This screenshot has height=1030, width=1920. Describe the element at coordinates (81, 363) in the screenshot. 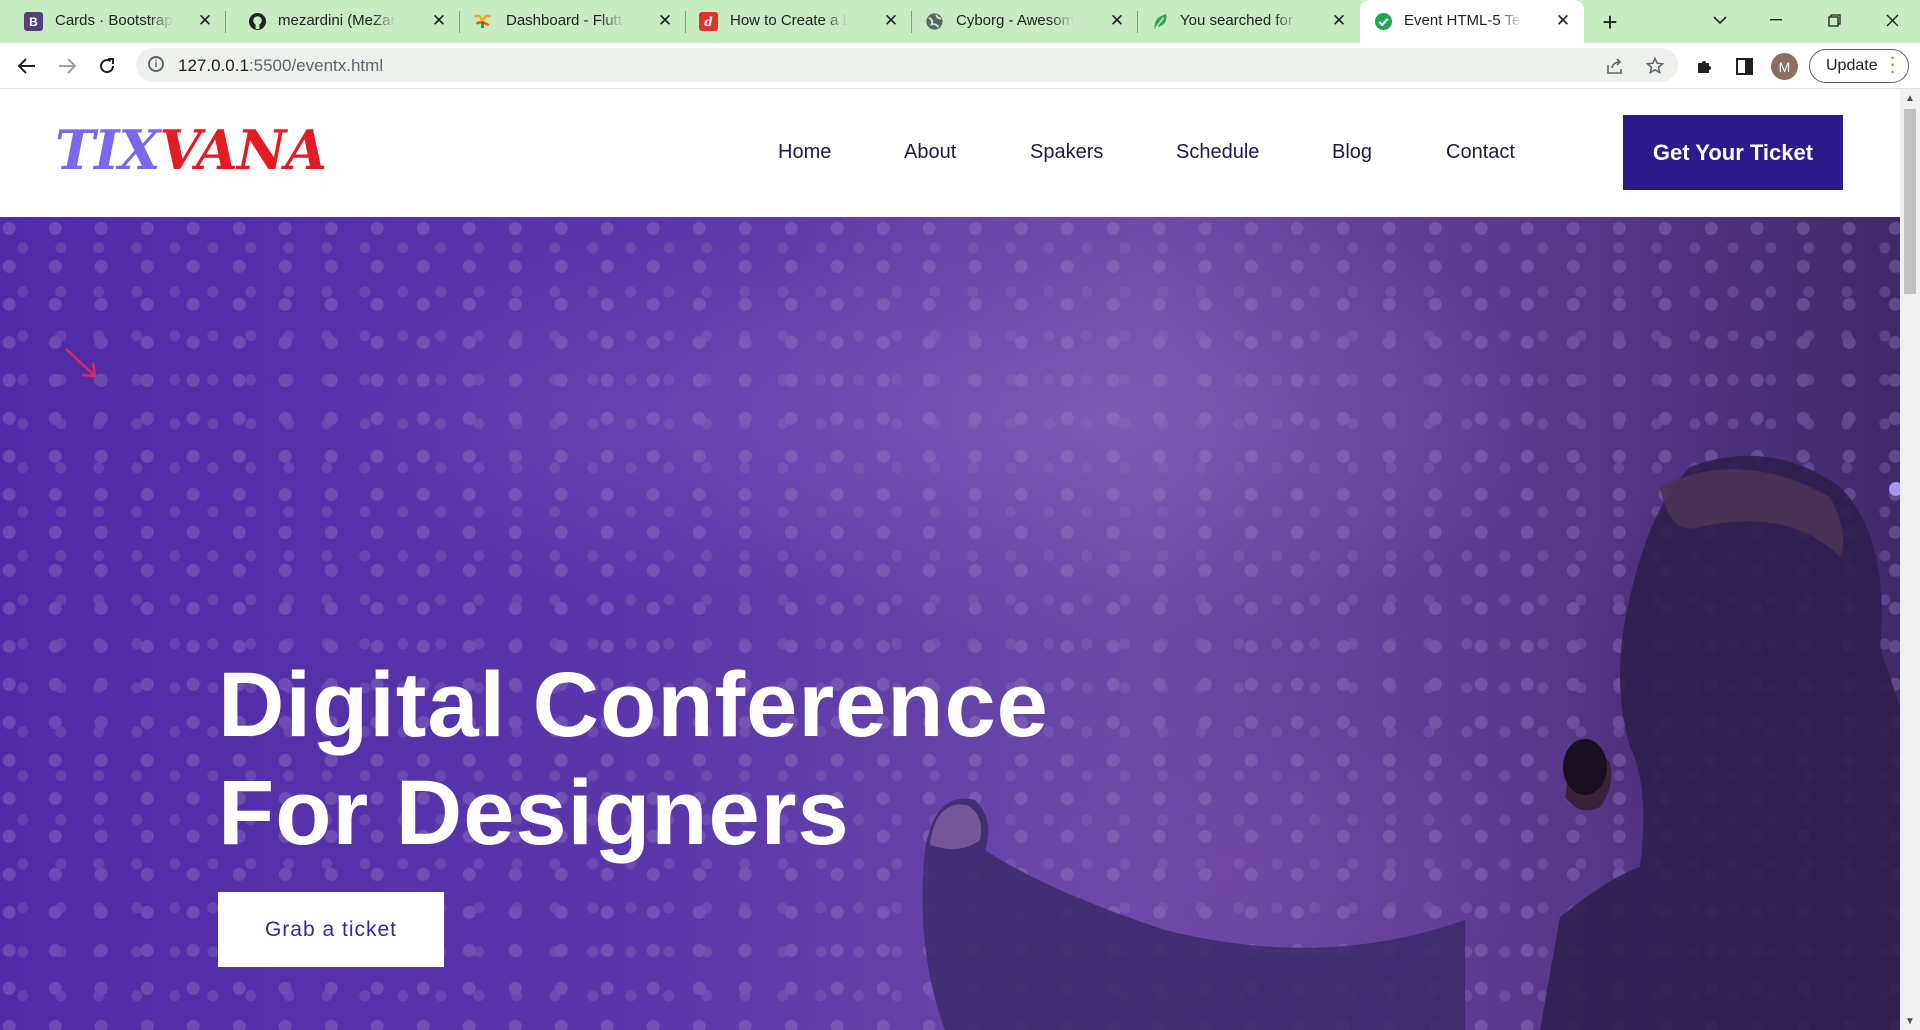

I see `arrow-decoration-icon` at that location.